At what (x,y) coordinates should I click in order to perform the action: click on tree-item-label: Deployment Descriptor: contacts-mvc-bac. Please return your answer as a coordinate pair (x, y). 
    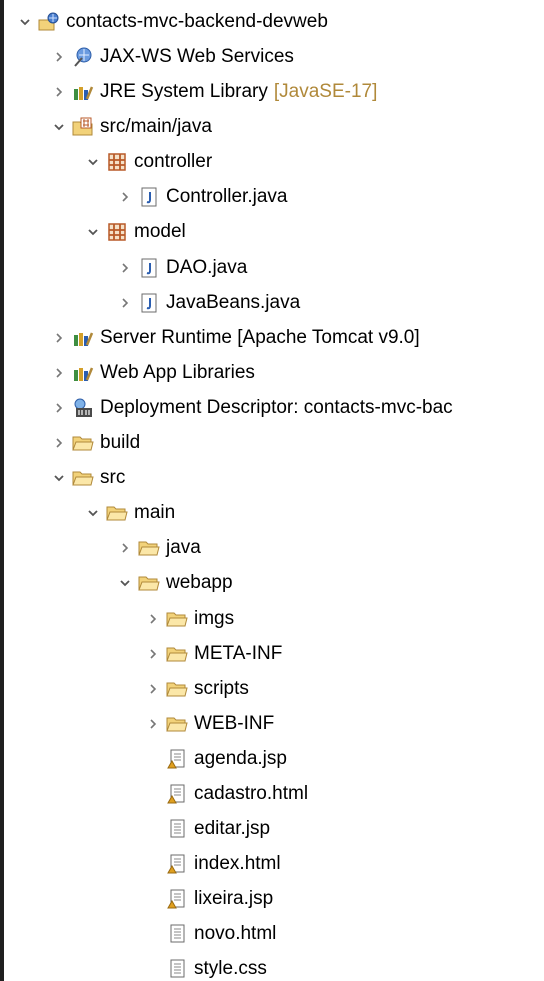
    Looking at the image, I should click on (276, 407).